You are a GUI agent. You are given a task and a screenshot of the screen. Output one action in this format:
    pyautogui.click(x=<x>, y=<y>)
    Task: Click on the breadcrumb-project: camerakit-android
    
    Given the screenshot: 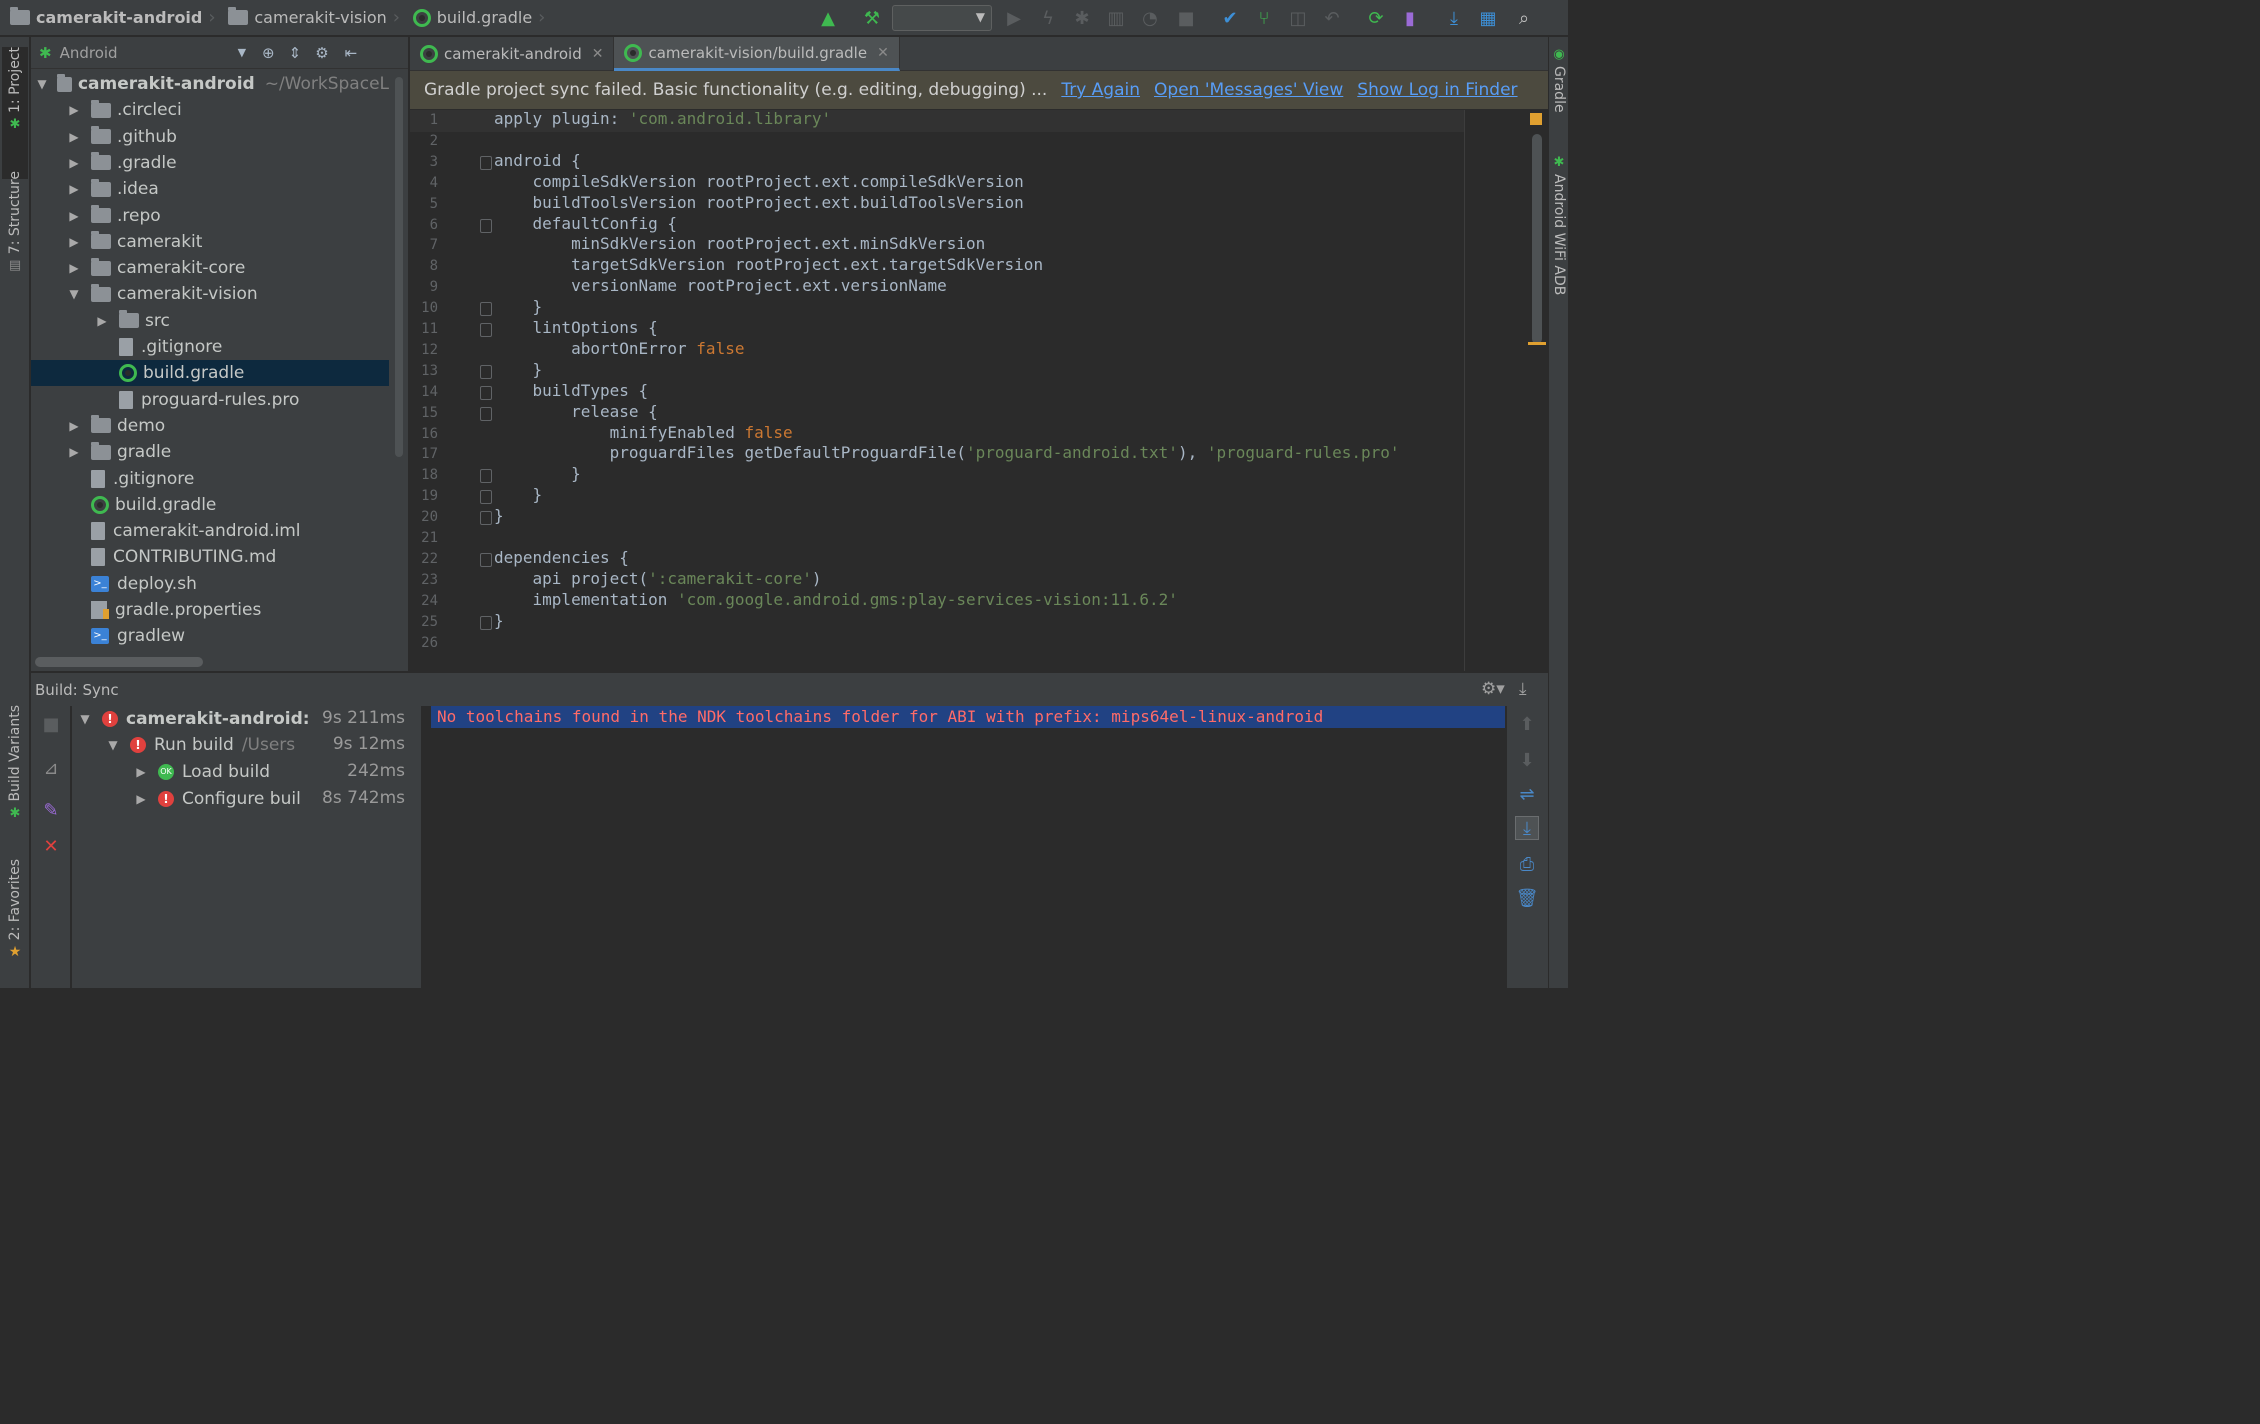 What is the action you would take?
    pyautogui.click(x=104, y=18)
    